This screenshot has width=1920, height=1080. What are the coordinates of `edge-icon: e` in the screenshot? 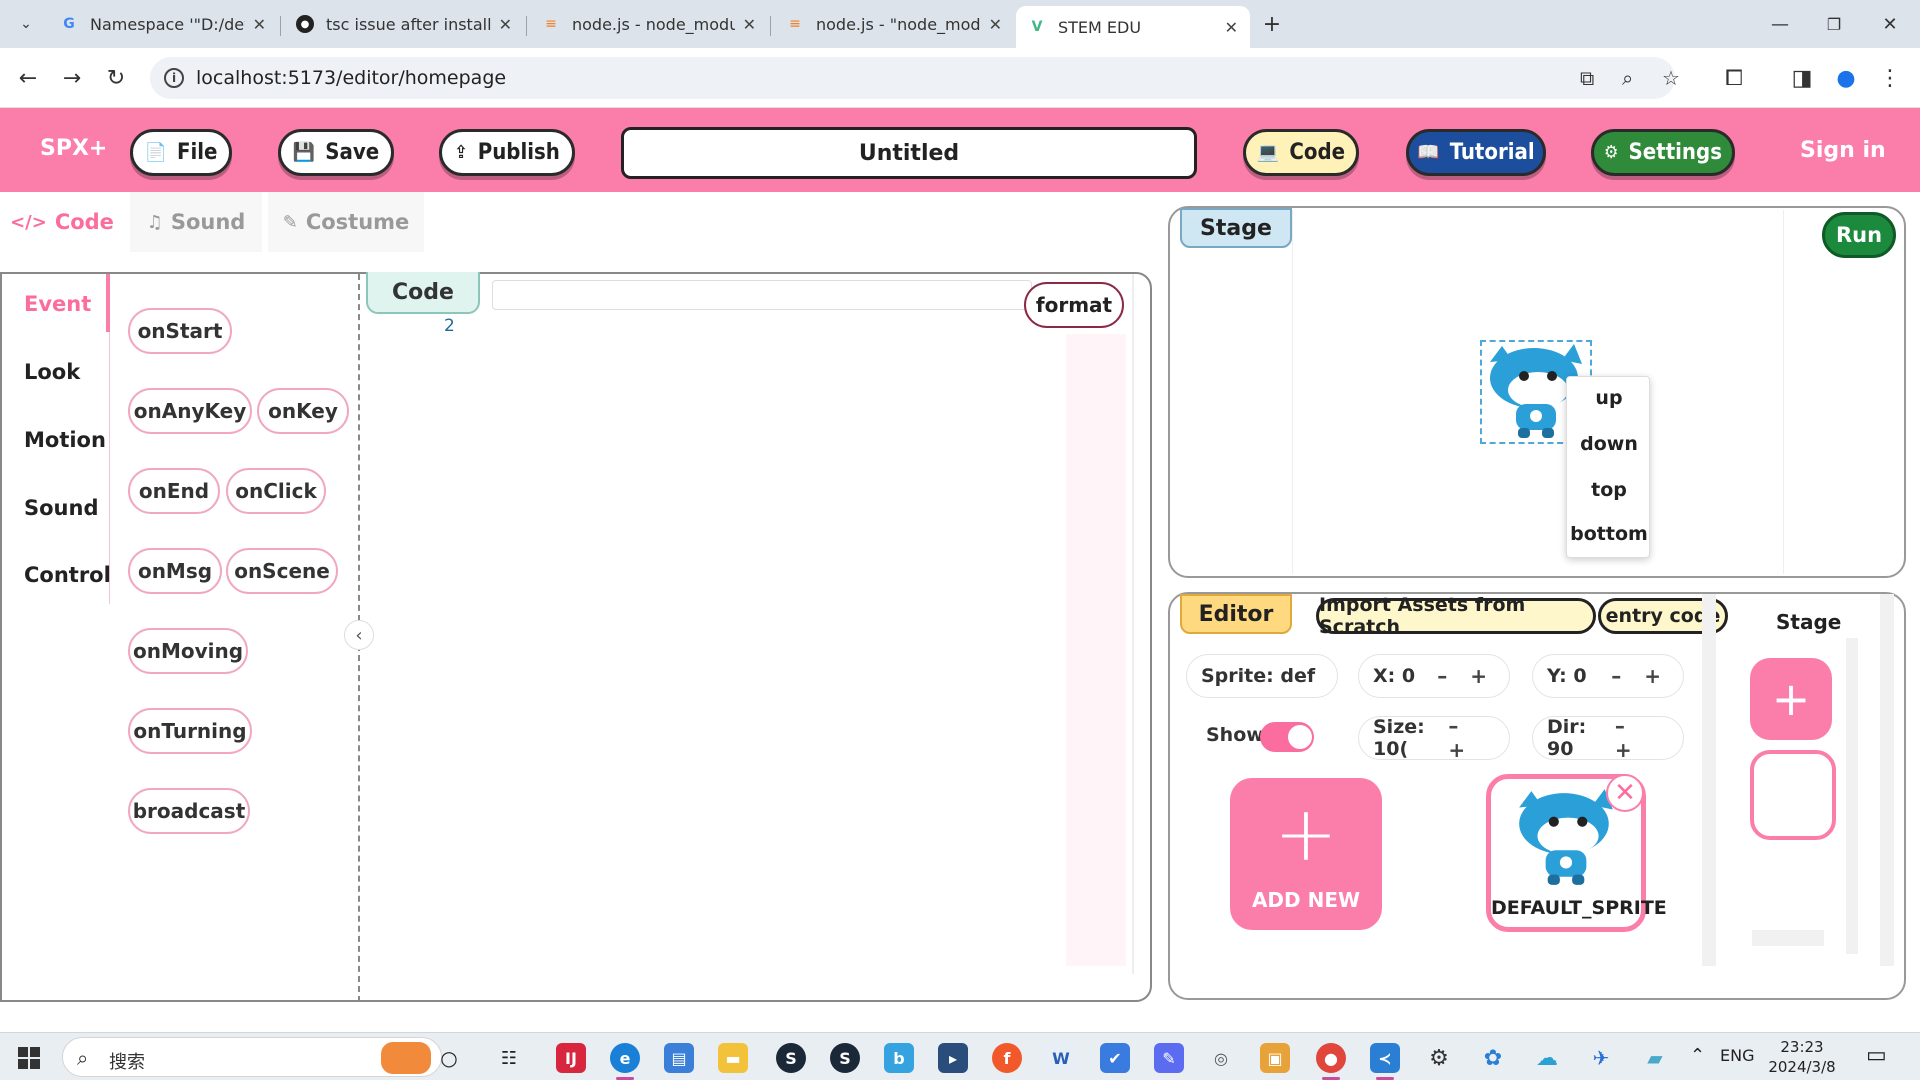 It's located at (625, 1058).